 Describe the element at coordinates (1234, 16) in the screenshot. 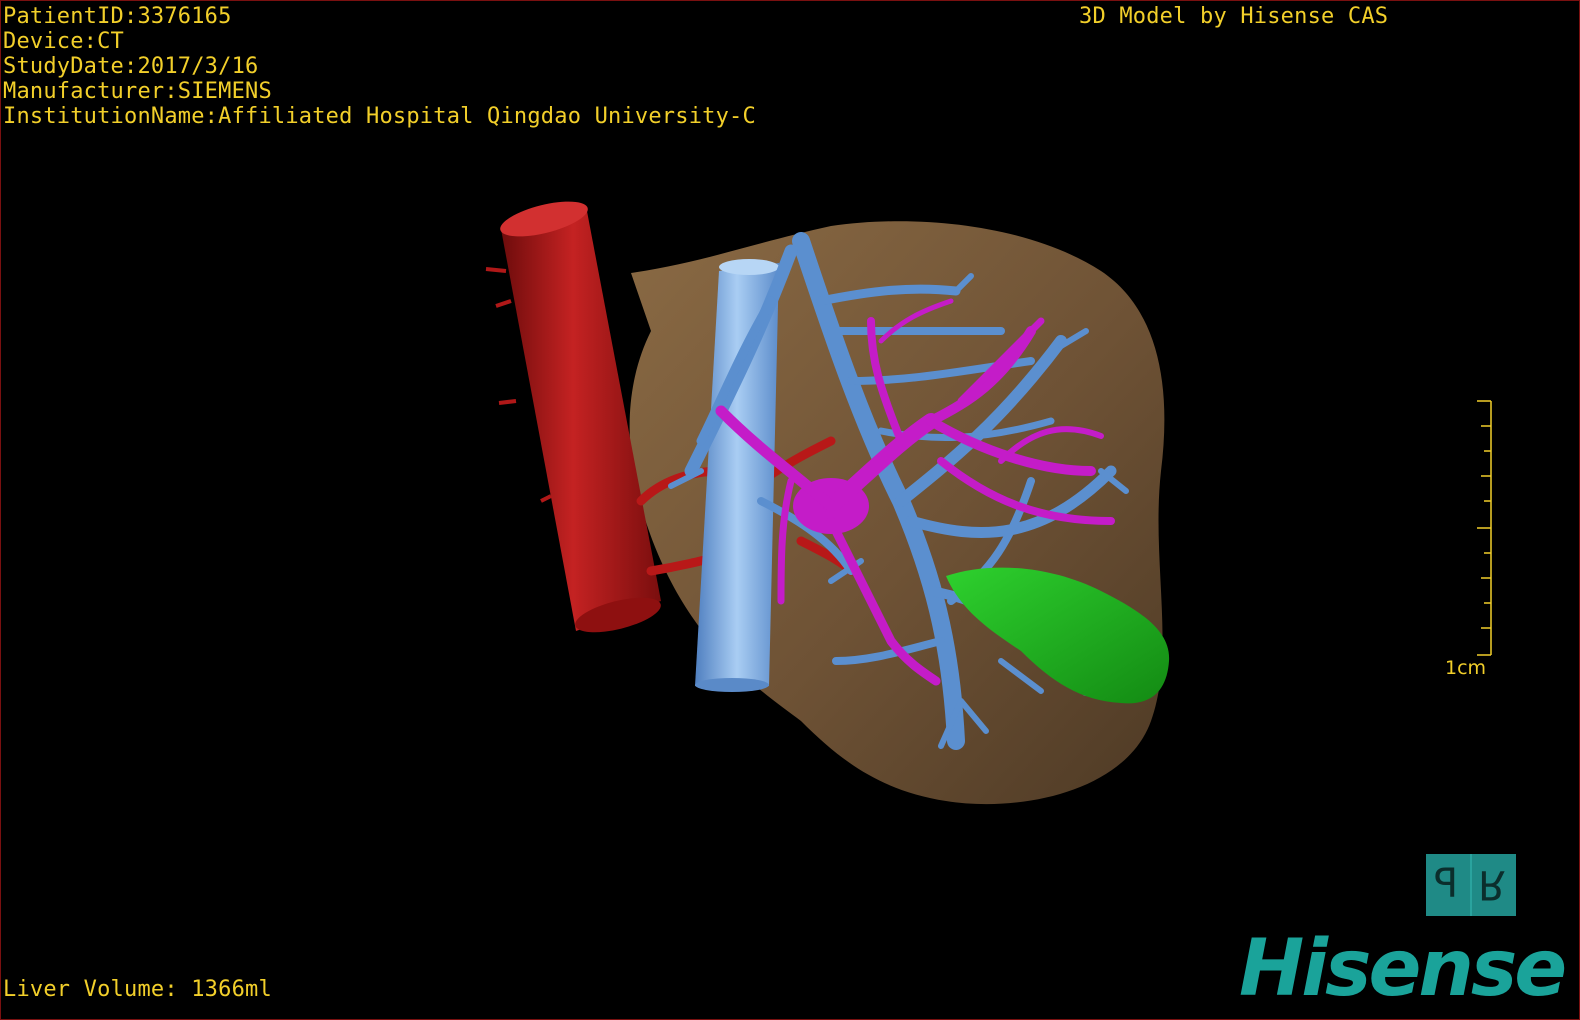

I see `model-credit-text: 3D Model by Hisense CAS` at that location.